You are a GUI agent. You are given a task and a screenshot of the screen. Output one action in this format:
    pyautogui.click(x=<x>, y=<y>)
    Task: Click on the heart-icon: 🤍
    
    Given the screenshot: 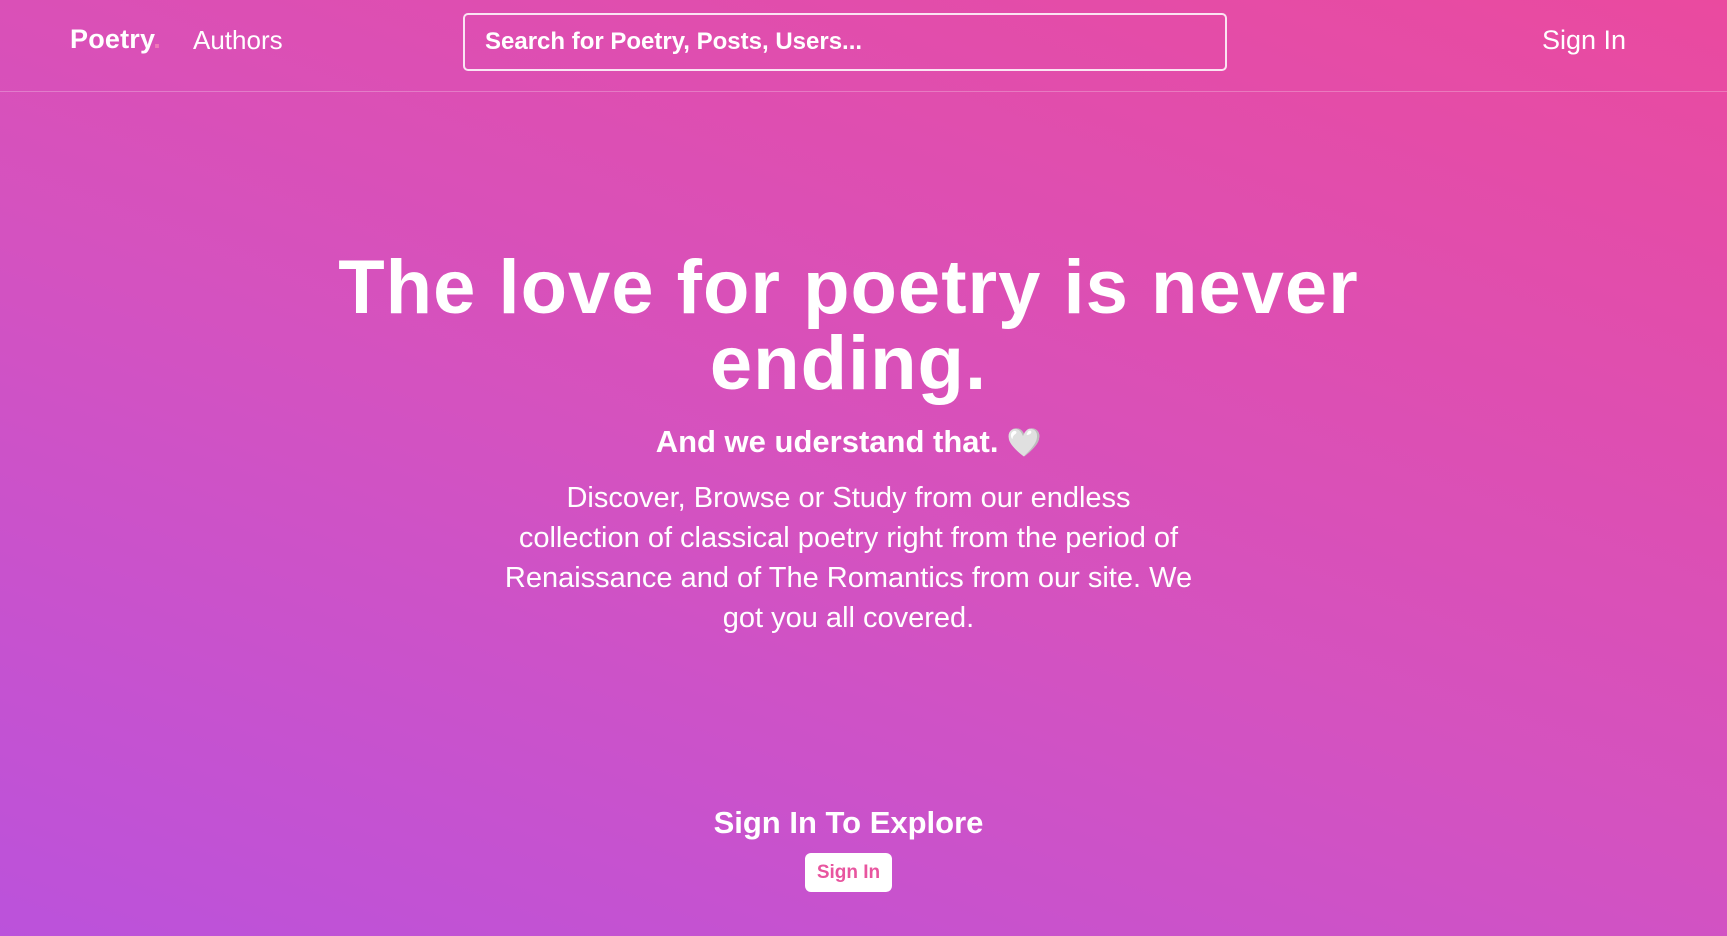 What is the action you would take?
    pyautogui.click(x=1024, y=442)
    